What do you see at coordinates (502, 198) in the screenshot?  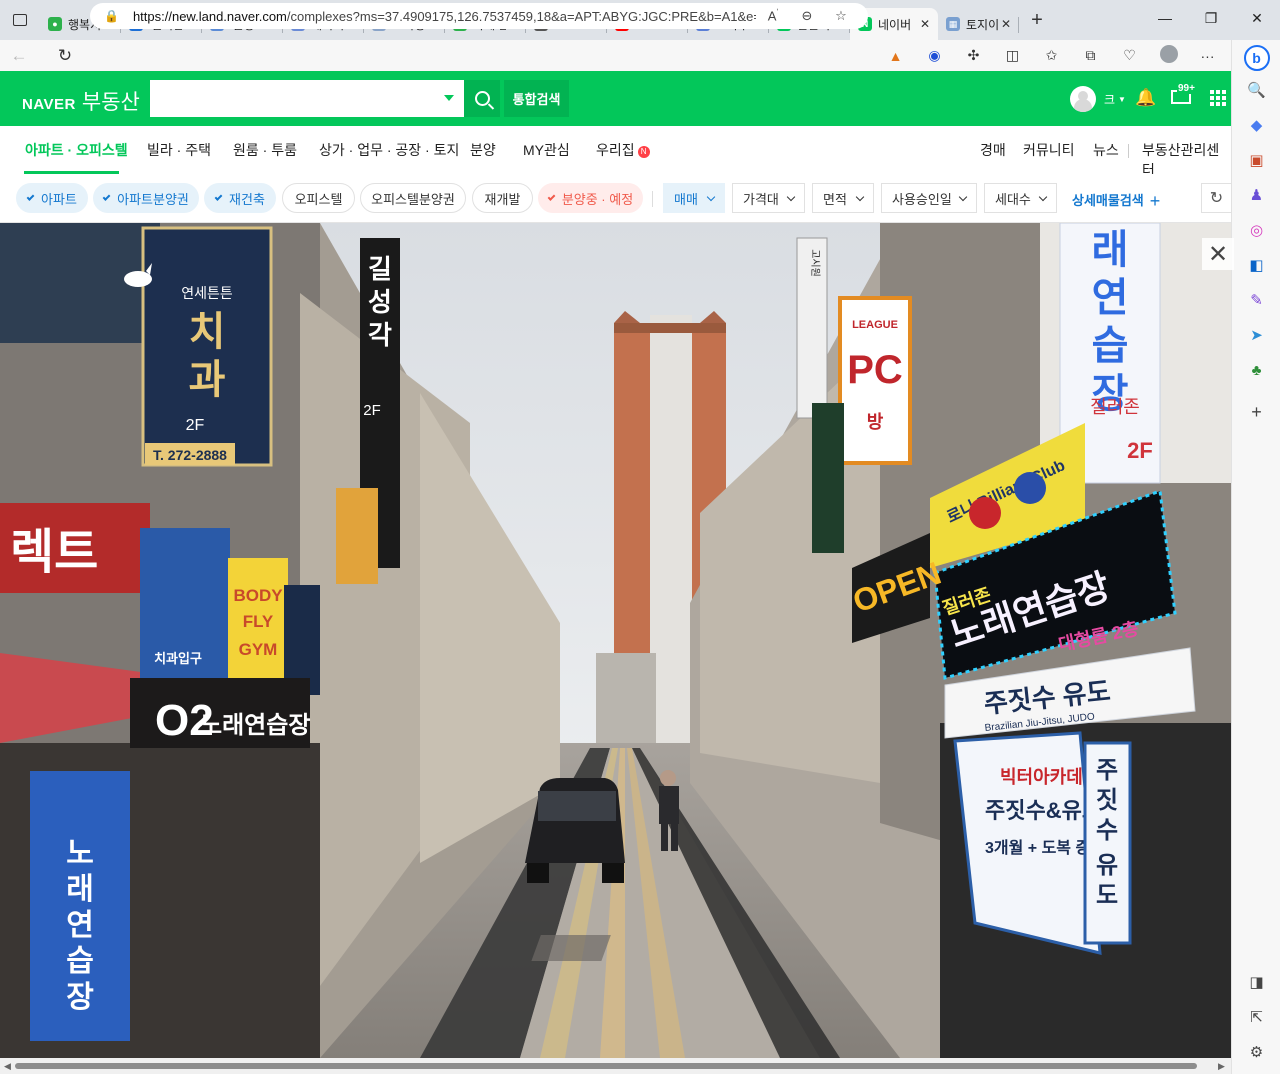 I see `chip-redevelopment: 재개발` at bounding box center [502, 198].